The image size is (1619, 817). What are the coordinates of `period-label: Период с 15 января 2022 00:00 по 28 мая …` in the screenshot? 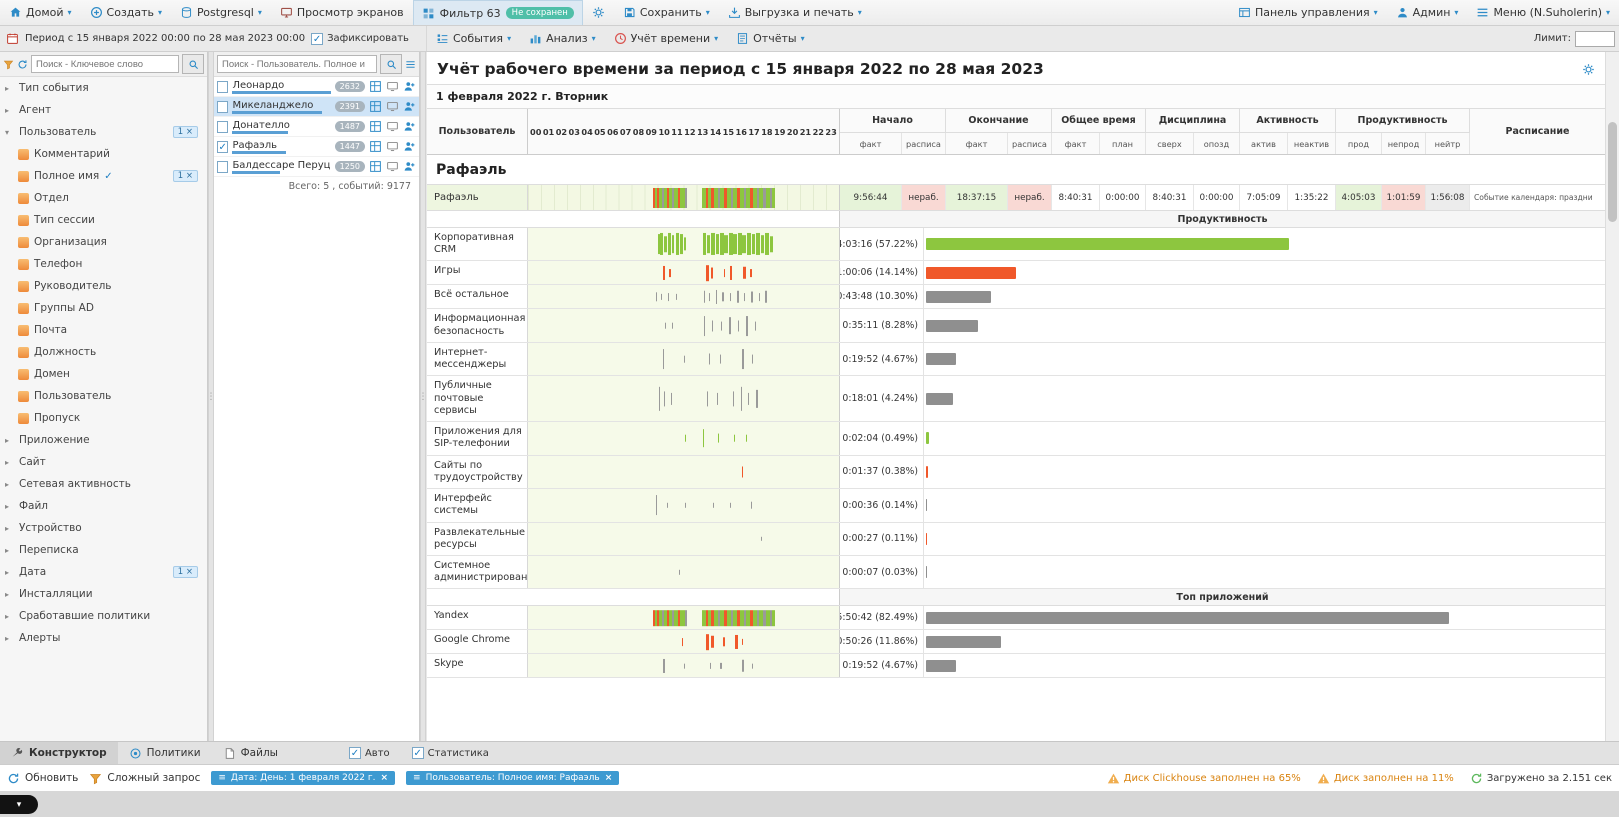 It's located at (165, 38).